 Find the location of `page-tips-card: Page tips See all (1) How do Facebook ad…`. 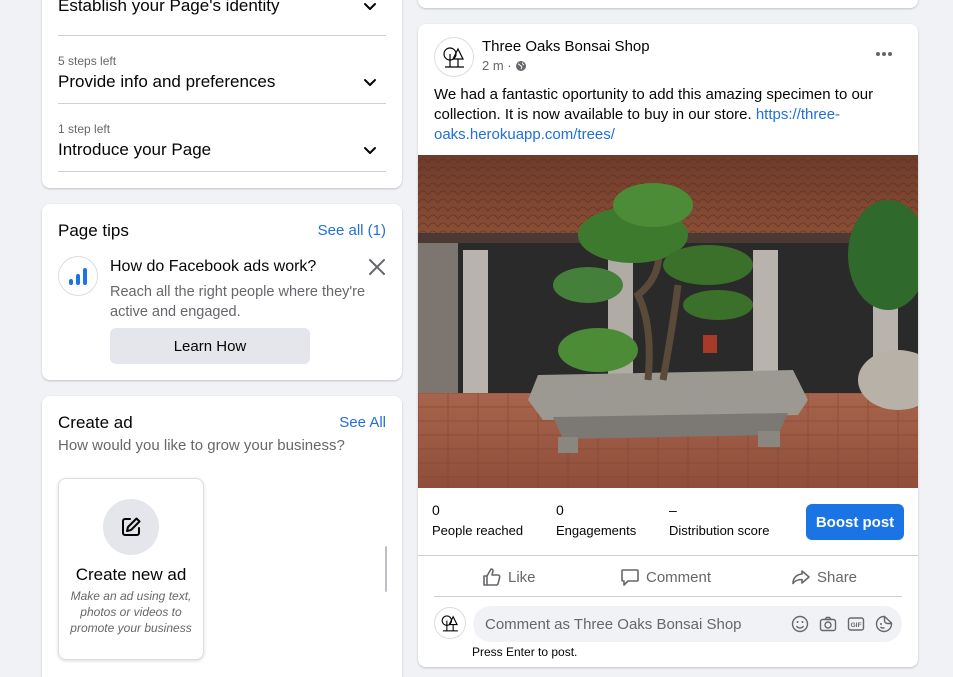

page-tips-card: Page tips See all (1) How do Facebook ad… is located at coordinates (222, 292).